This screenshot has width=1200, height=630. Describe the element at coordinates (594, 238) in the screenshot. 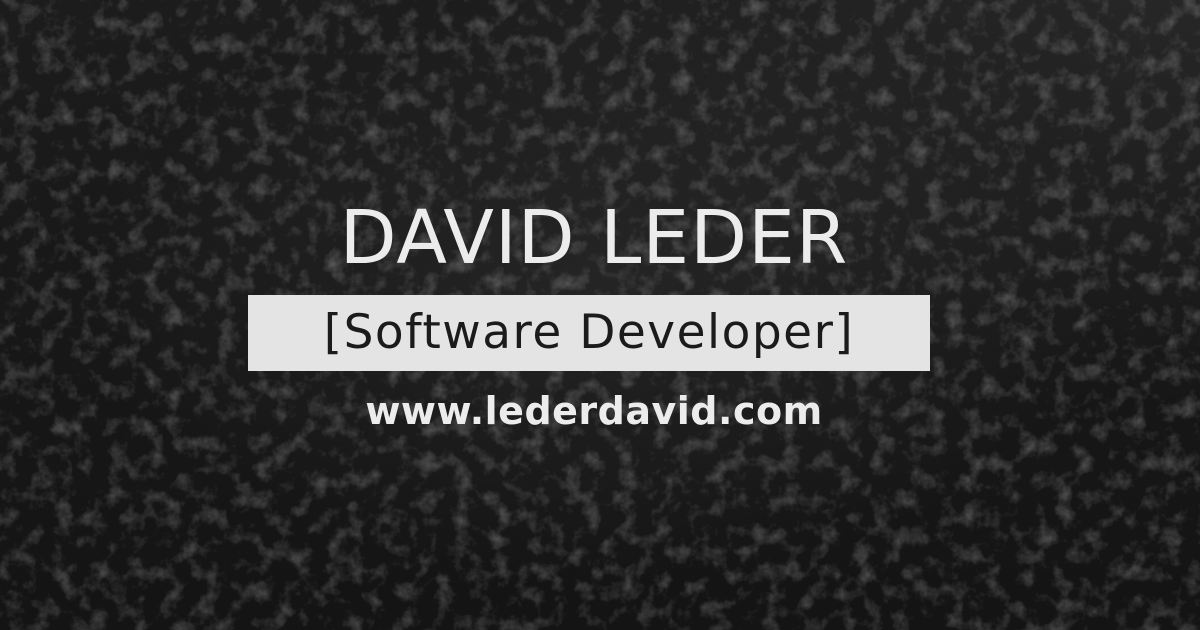

I see `author-name: DAVID LEDER` at that location.